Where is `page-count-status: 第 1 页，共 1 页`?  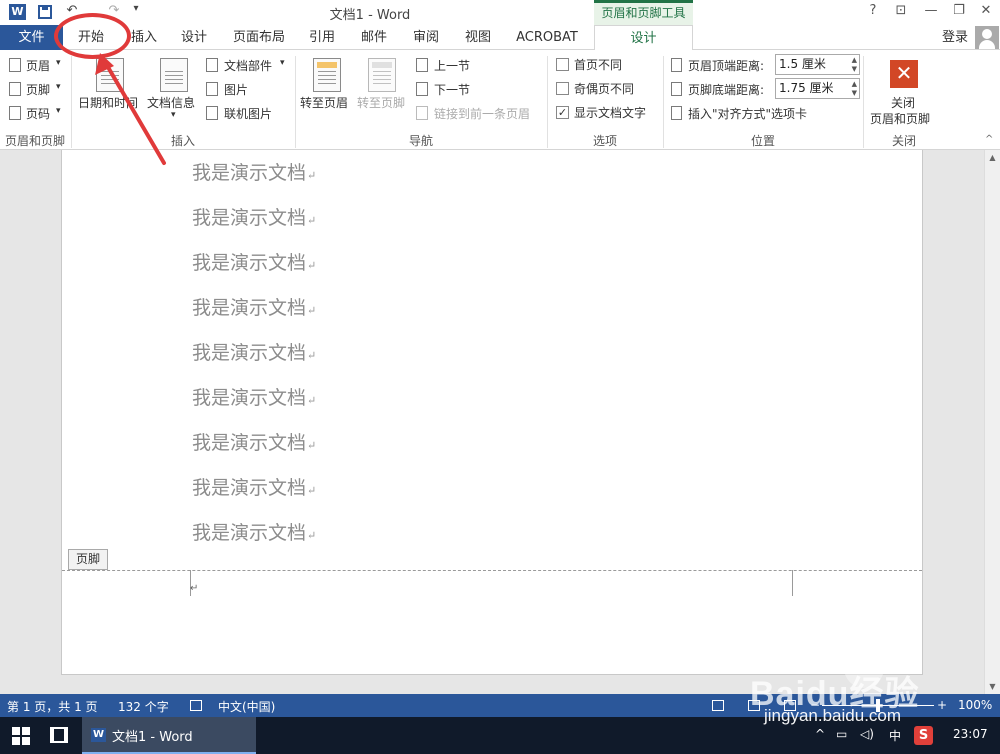 page-count-status: 第 1 页，共 1 页 is located at coordinates (52, 706).